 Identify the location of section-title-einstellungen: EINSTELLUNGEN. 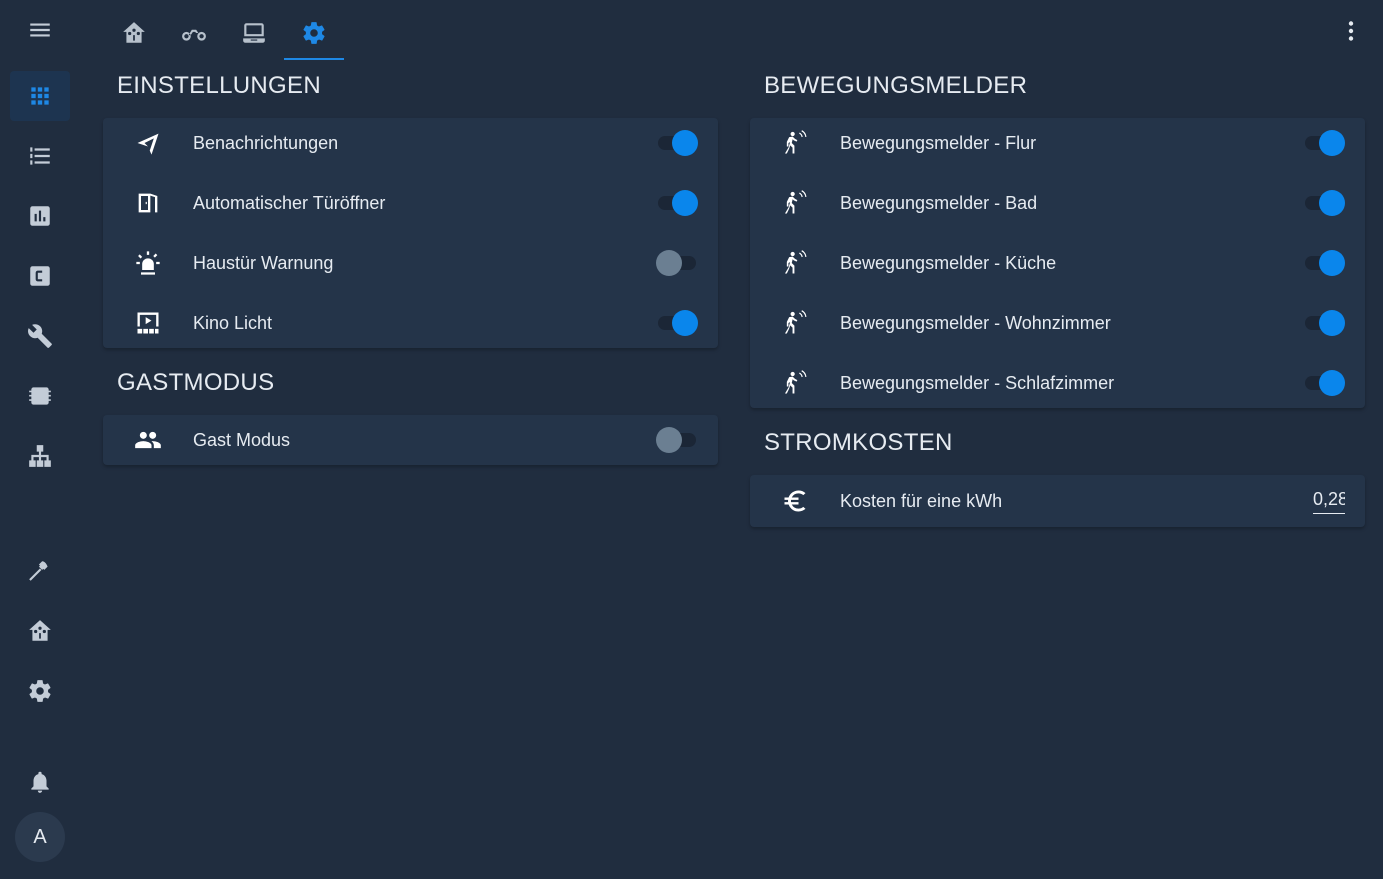
(219, 85).